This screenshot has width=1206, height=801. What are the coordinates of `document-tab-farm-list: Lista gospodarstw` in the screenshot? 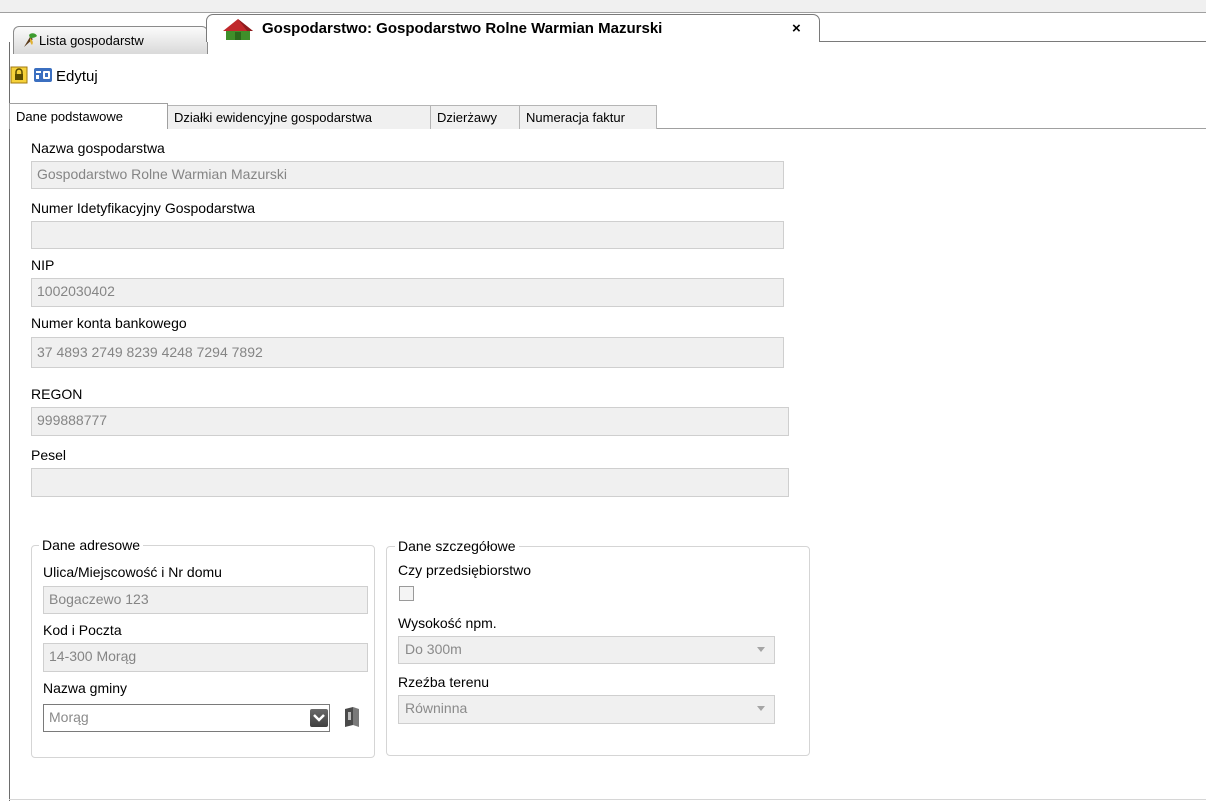 It's located at (110, 40).